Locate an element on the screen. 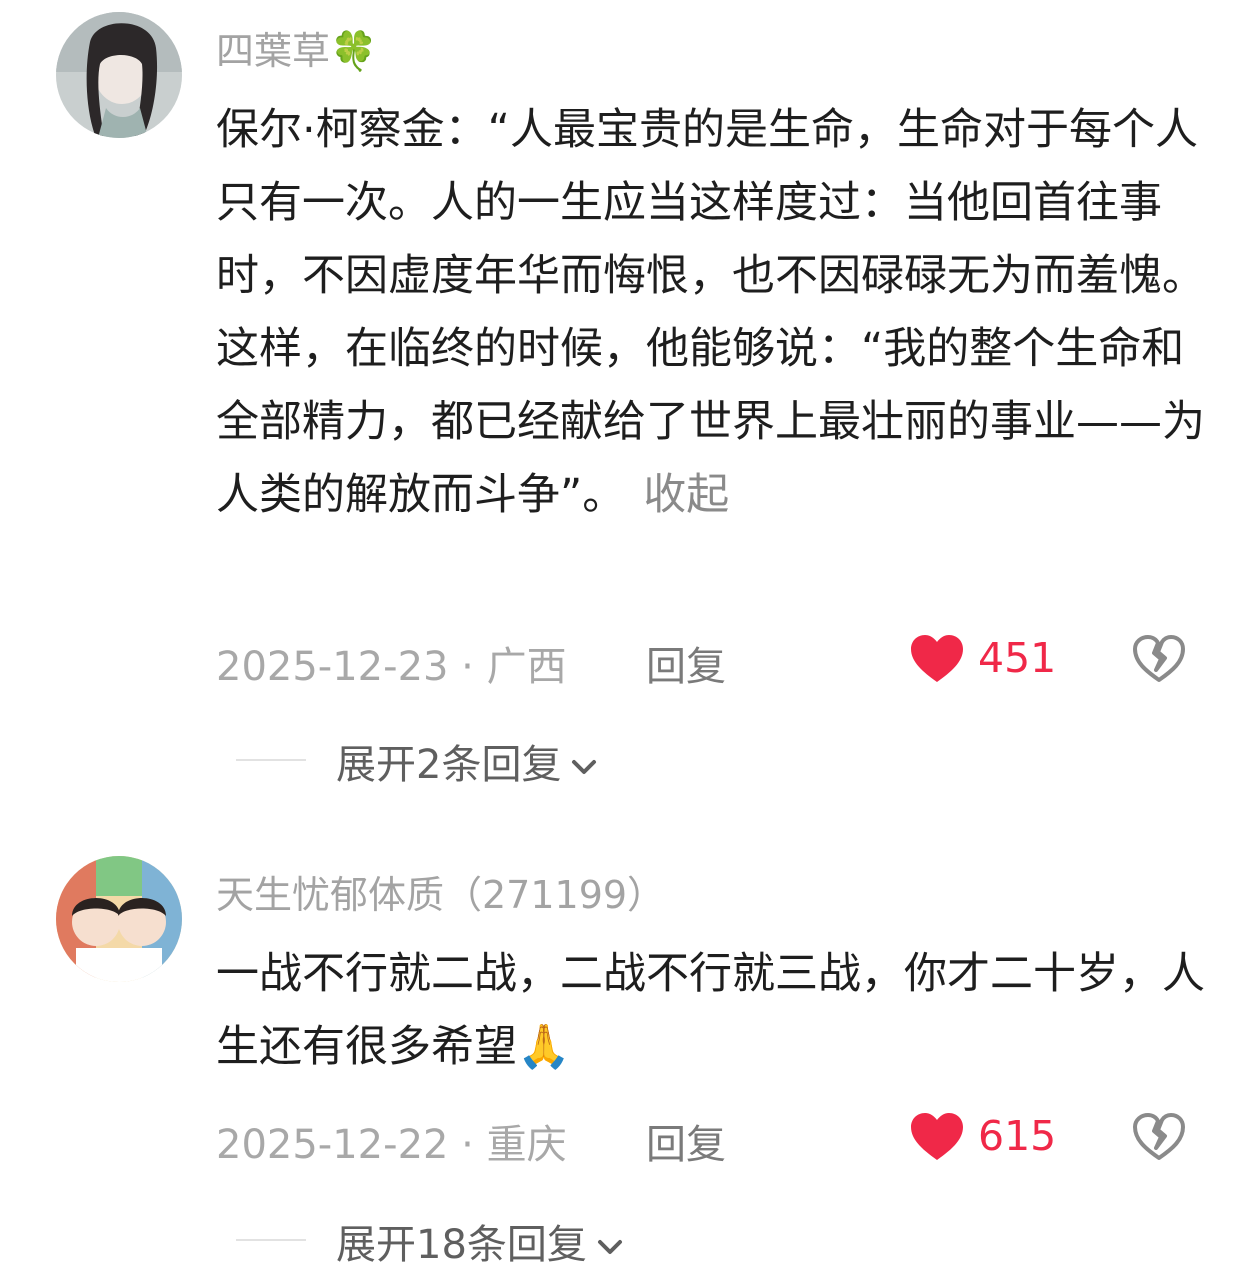 The height and width of the screenshot is (1275, 1255). username: 四葉草🍀 is located at coordinates (296, 47).